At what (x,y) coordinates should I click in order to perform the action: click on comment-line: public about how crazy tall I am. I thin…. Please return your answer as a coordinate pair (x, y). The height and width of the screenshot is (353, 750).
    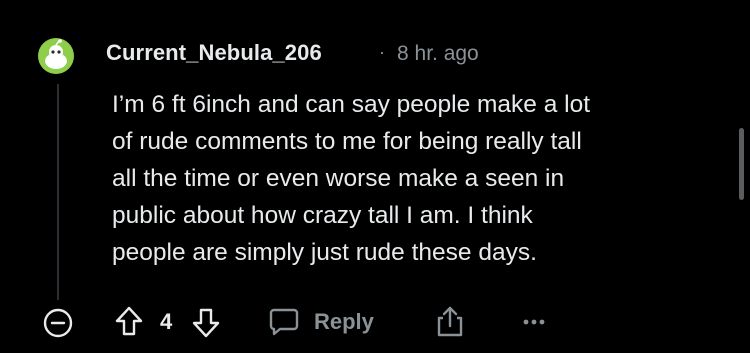
    Looking at the image, I should click on (322, 215).